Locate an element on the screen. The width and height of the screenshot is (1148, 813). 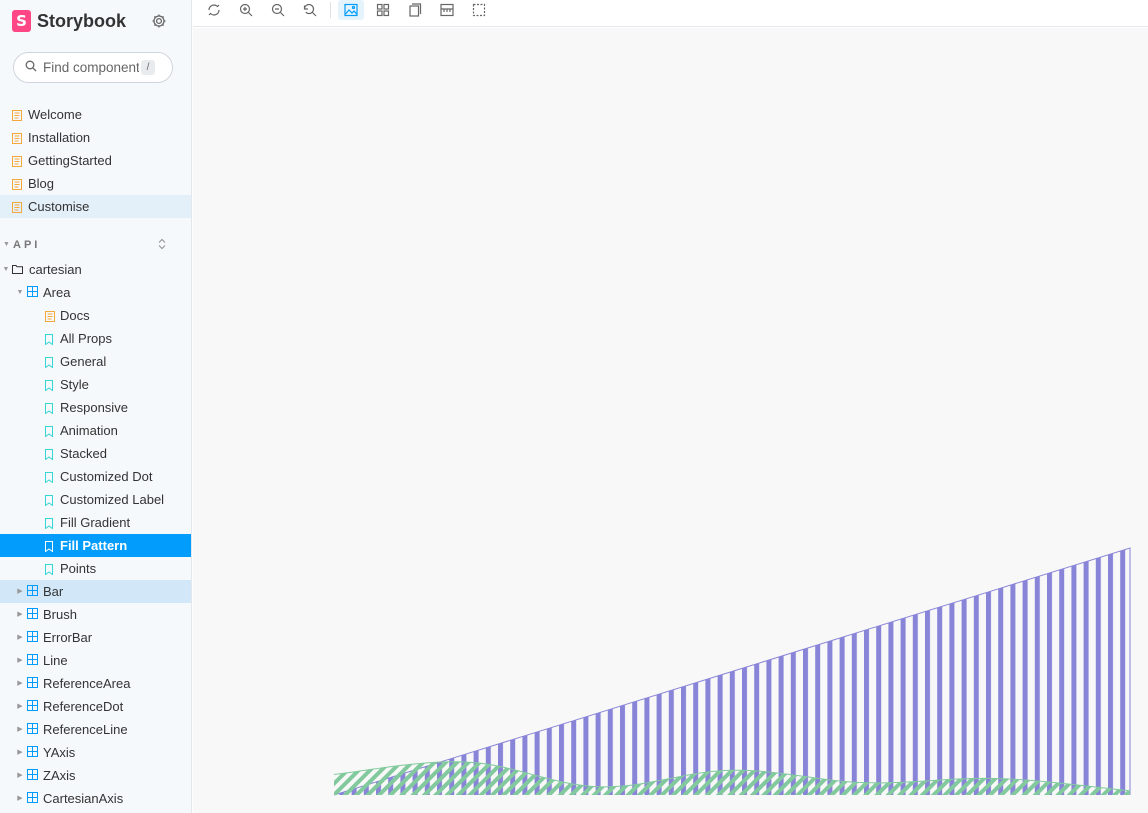
story-item-responsive: Responsive is located at coordinates (95, 407).